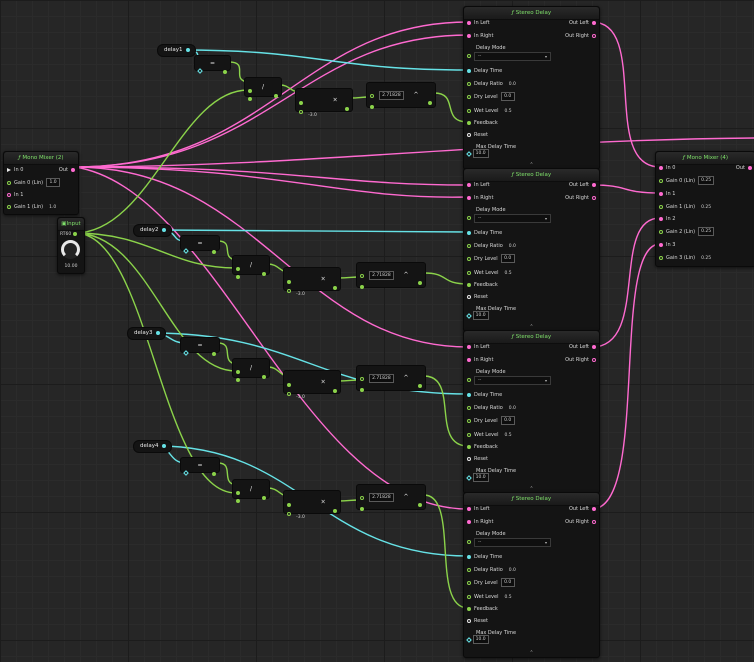 The image size is (754, 662). What do you see at coordinates (685, 258) in the screenshot?
I see `mixer4-gain3-pin: Gain 3 (Lin) 0.25` at bounding box center [685, 258].